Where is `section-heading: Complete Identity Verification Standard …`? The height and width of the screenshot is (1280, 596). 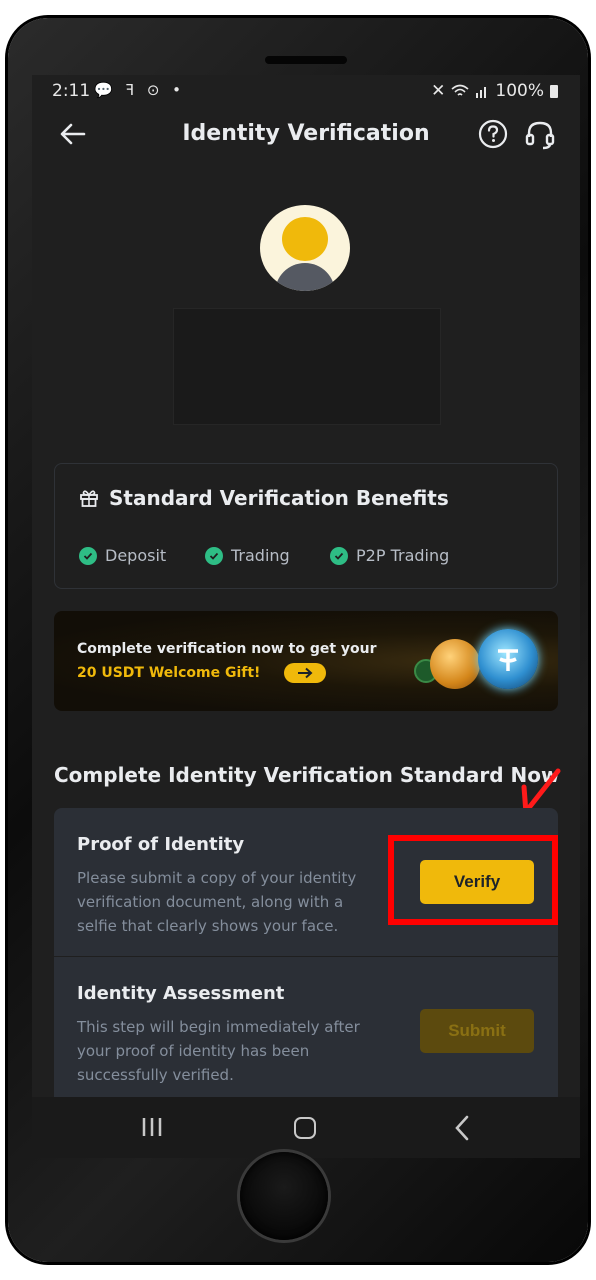 section-heading: Complete Identity Verification Standard … is located at coordinates (307, 775).